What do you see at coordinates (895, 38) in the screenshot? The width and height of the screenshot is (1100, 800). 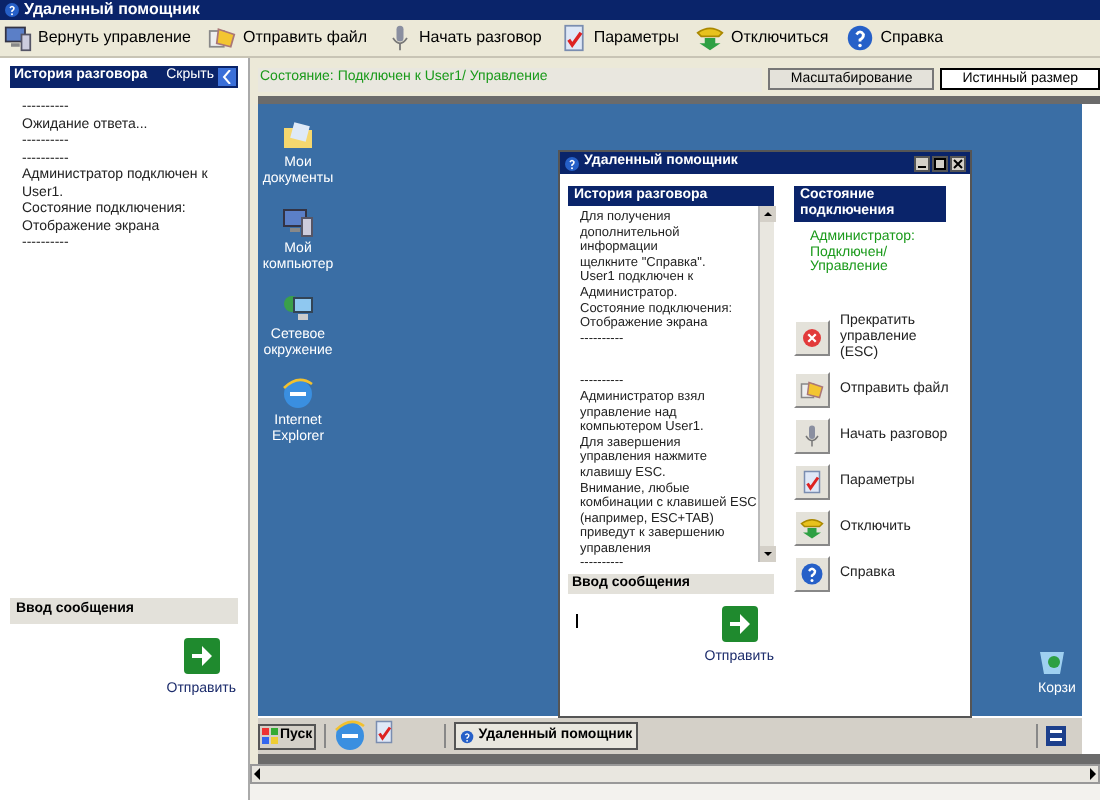 I see `toolbar-button: Справка` at bounding box center [895, 38].